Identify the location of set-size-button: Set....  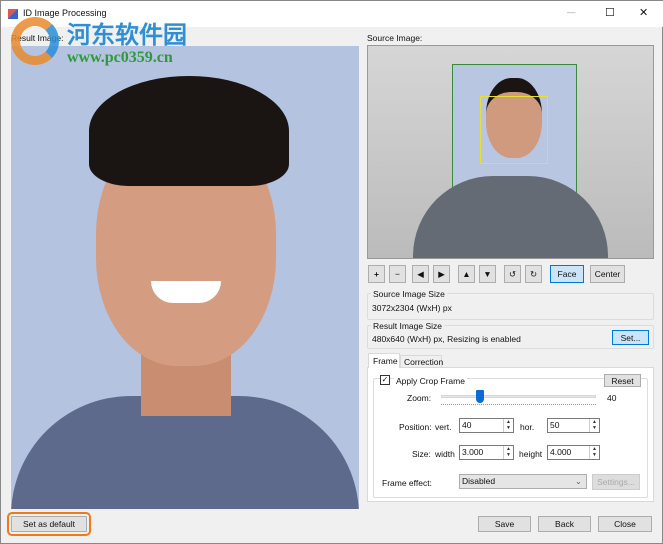
(630, 337).